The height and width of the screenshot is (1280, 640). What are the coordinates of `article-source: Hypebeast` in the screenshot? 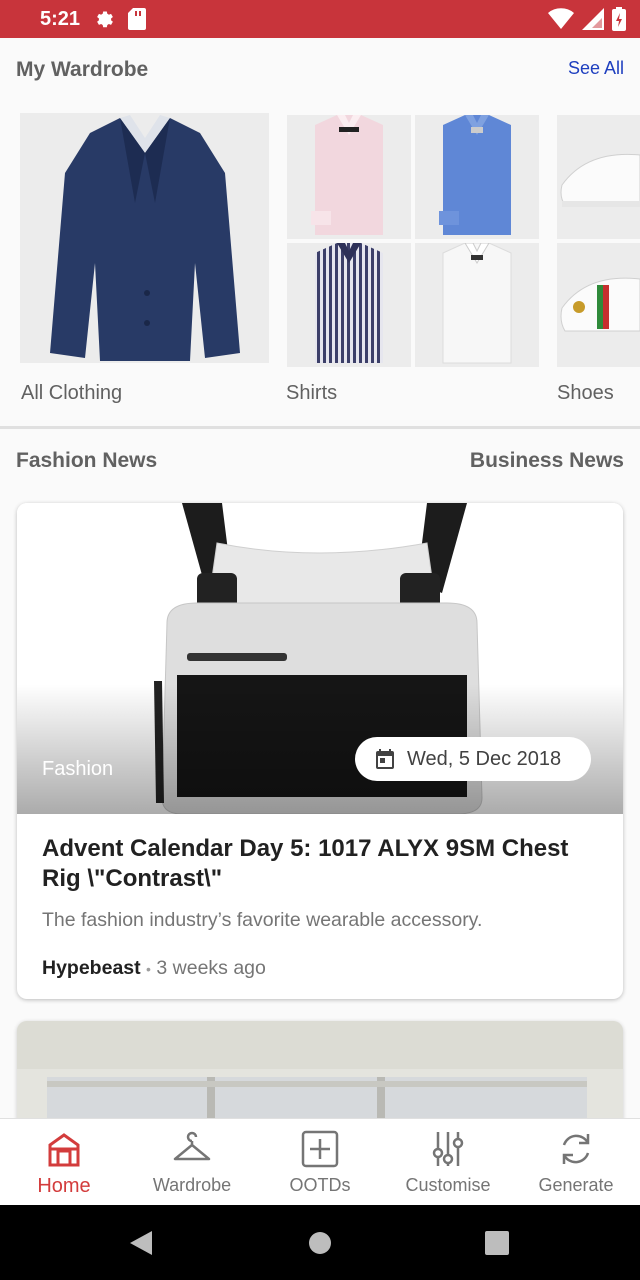 It's located at (91, 968).